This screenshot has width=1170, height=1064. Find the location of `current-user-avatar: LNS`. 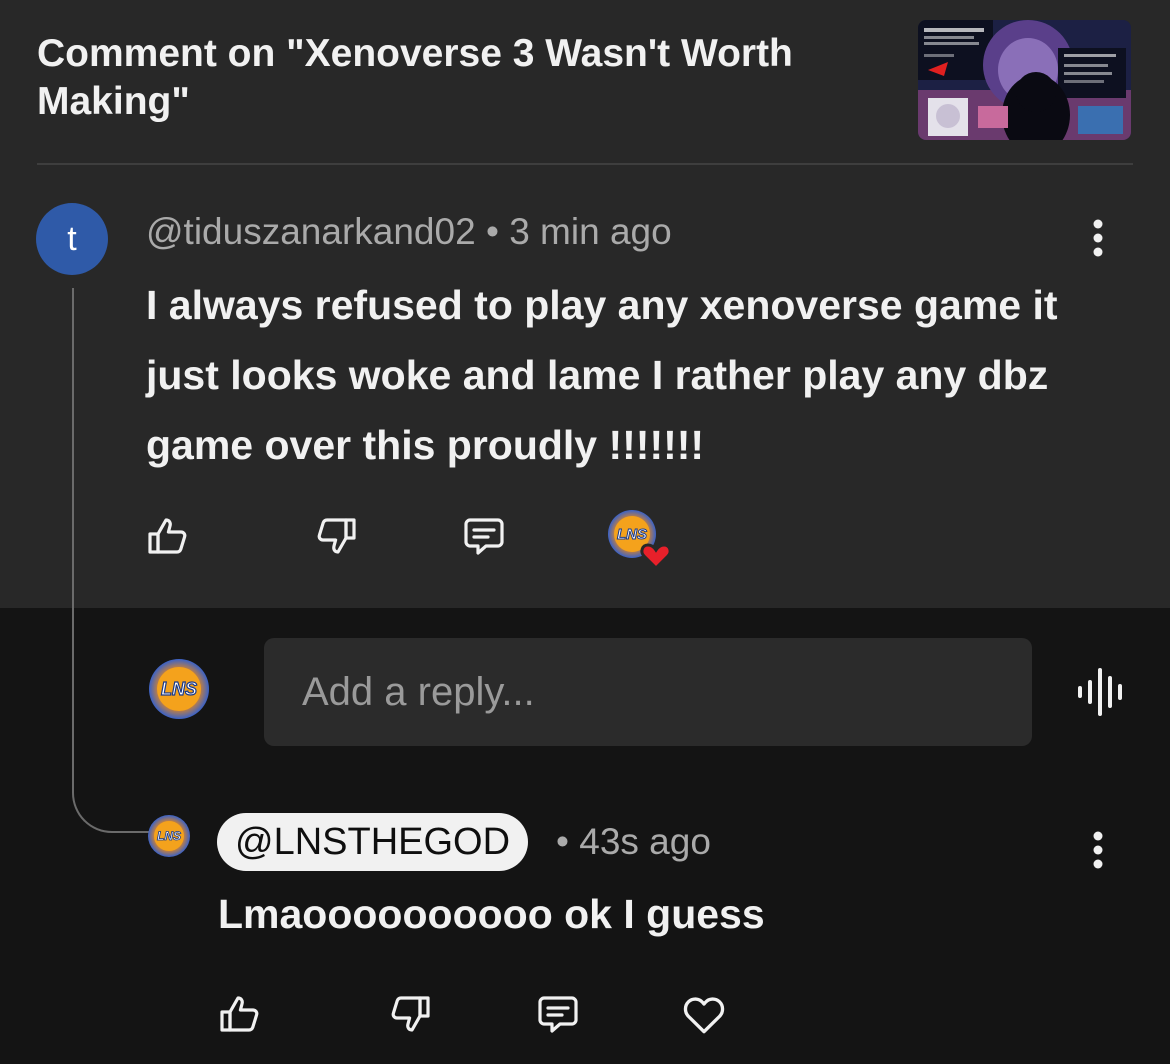

current-user-avatar: LNS is located at coordinates (179, 689).